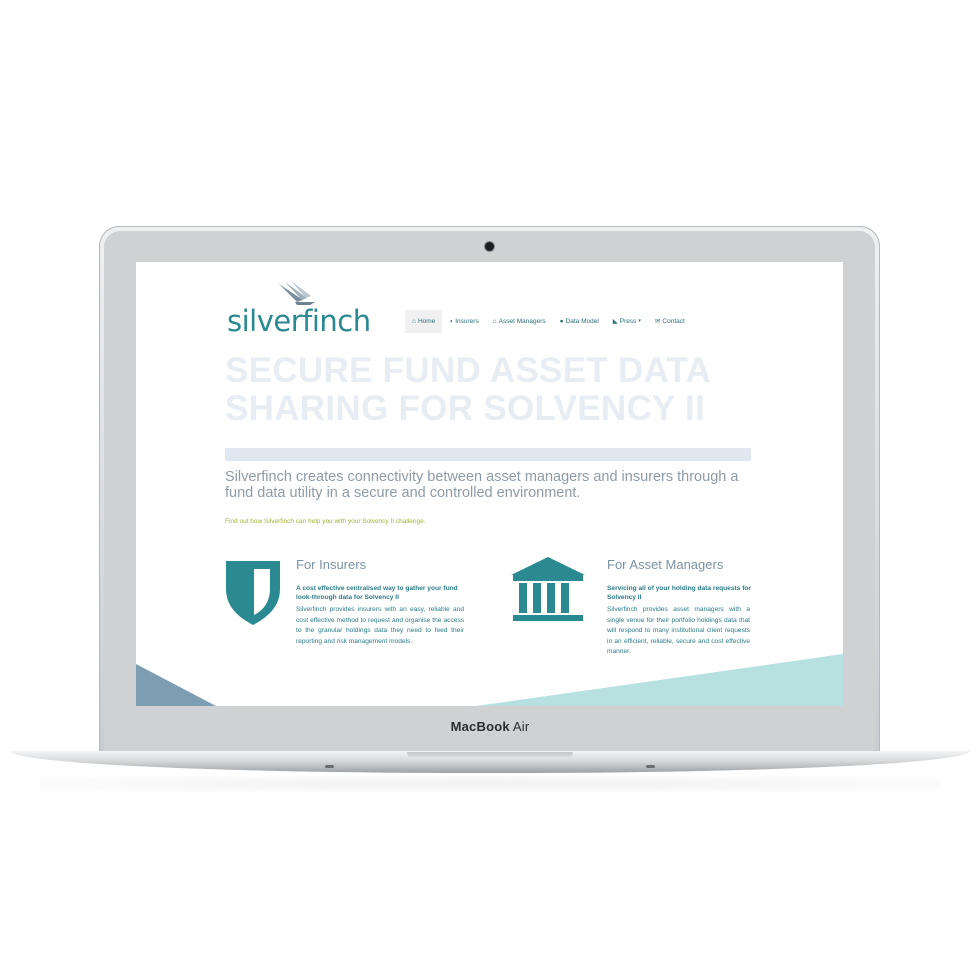 This screenshot has height=980, width=980. What do you see at coordinates (299, 321) in the screenshot?
I see `logo-text: silverfinch` at bounding box center [299, 321].